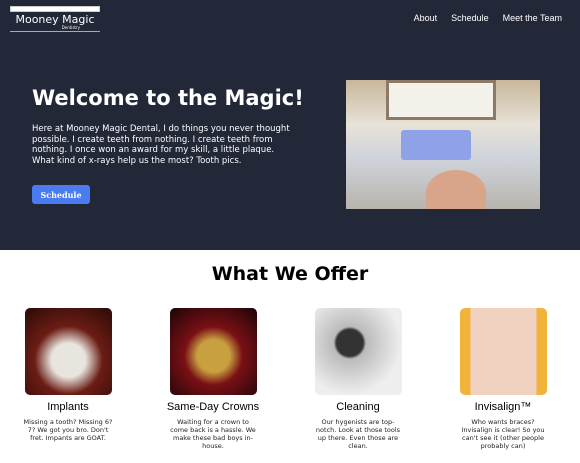 The height and width of the screenshot is (463, 580). What do you see at coordinates (55, 31) in the screenshot?
I see `logo-underline` at bounding box center [55, 31].